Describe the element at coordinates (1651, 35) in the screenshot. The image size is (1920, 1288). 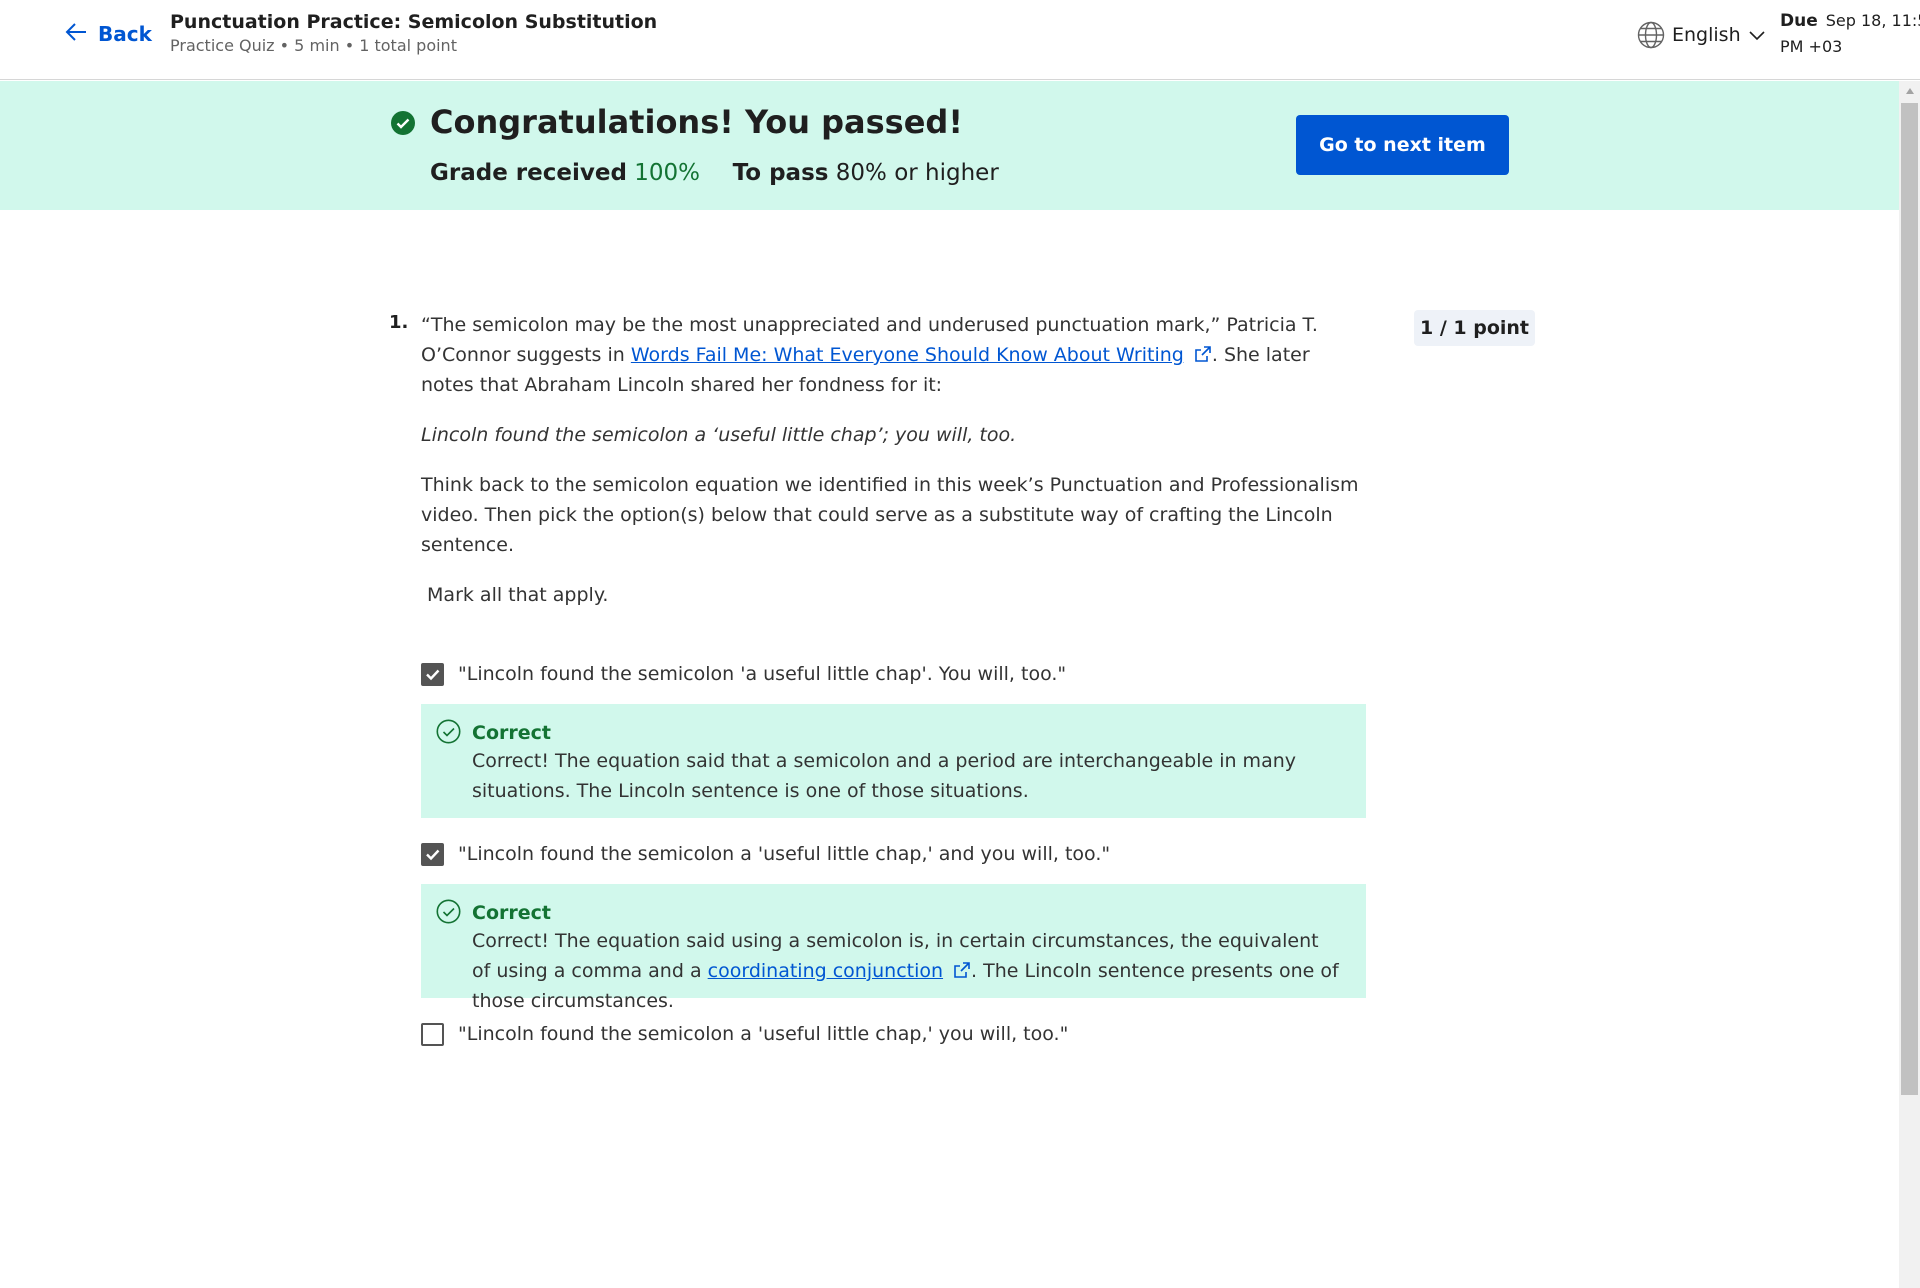
I see `globe-icon` at that location.